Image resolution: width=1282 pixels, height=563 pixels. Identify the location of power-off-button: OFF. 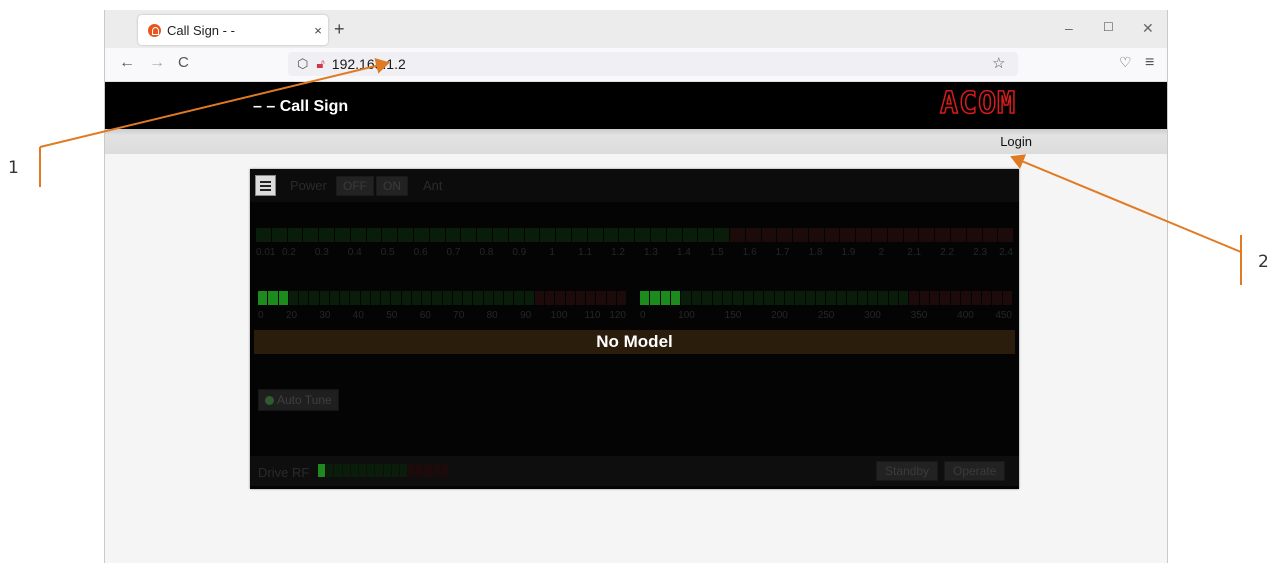
(355, 186).